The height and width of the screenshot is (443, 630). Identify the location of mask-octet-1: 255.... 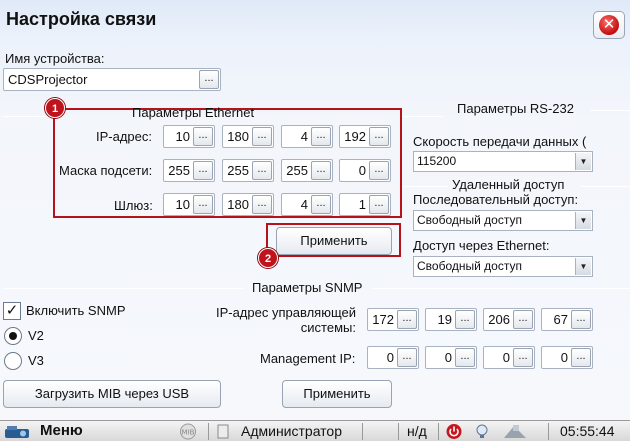
(189, 170).